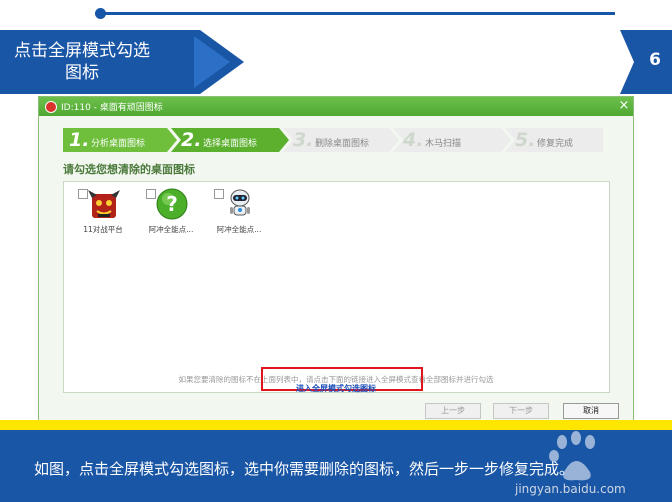 The height and width of the screenshot is (502, 672). Describe the element at coordinates (655, 60) in the screenshot. I see `page-number: 6` at that location.